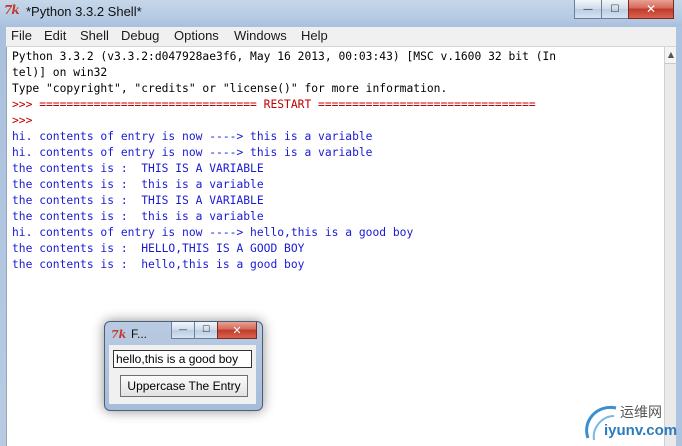  I want to click on menu-file: File, so click(21, 35).